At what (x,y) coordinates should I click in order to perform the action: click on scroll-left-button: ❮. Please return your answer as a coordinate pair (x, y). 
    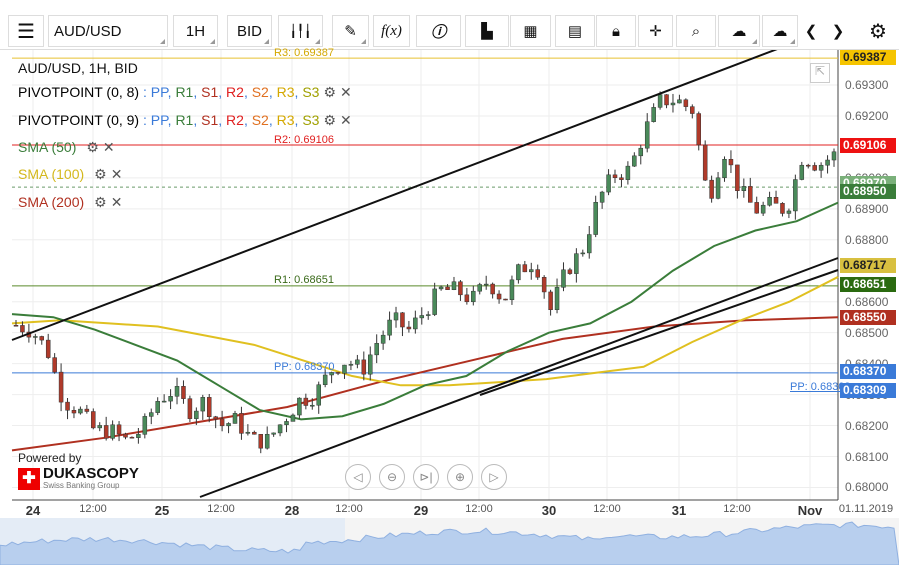
    Looking at the image, I should click on (811, 31).